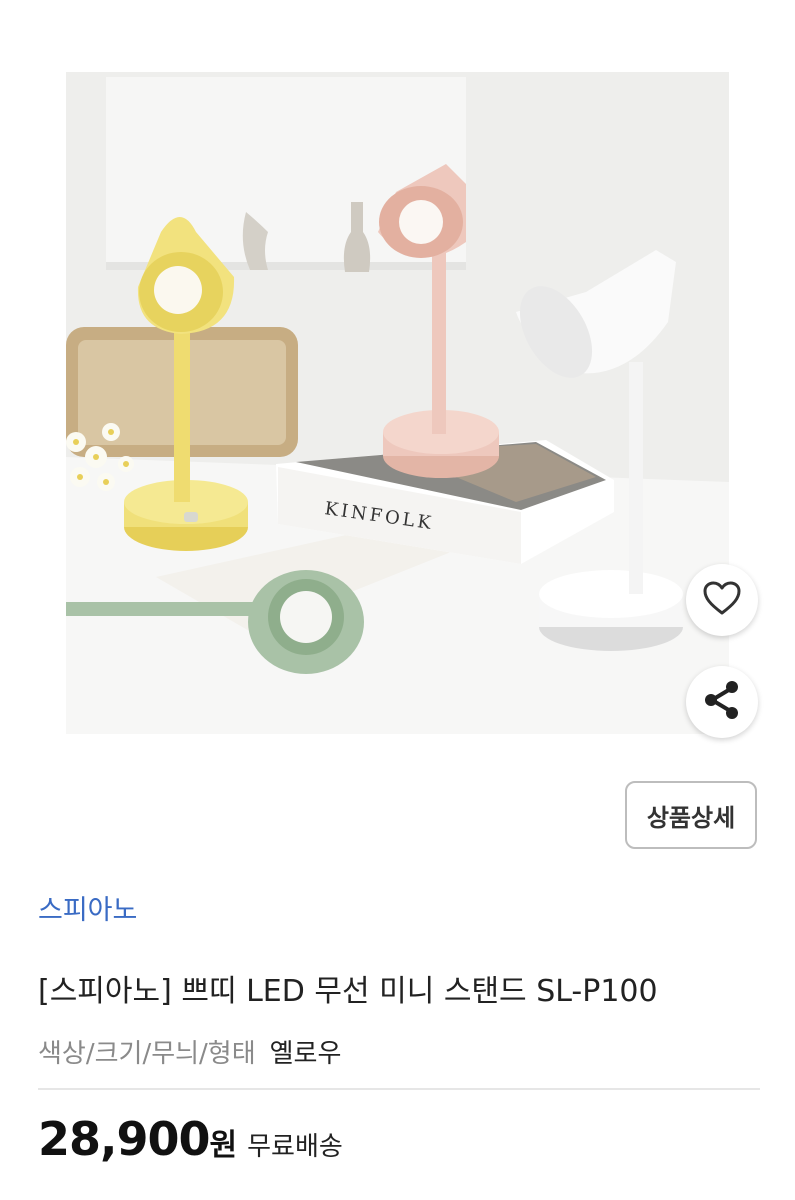 This screenshot has width=795, height=1200. I want to click on favorite-button, so click(722, 600).